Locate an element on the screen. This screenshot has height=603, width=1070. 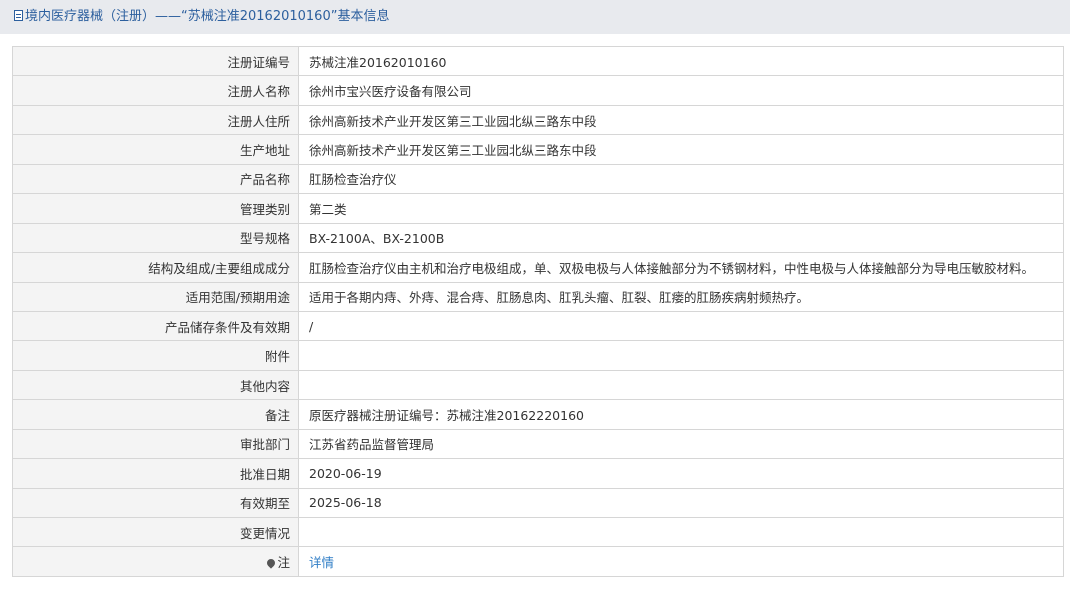
table-row: 注册证编号 苏械注准20162010160 is located at coordinates (538, 61).